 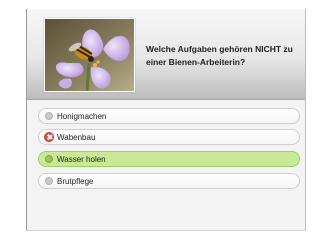 I want to click on wrong-x-icon, so click(x=49, y=137).